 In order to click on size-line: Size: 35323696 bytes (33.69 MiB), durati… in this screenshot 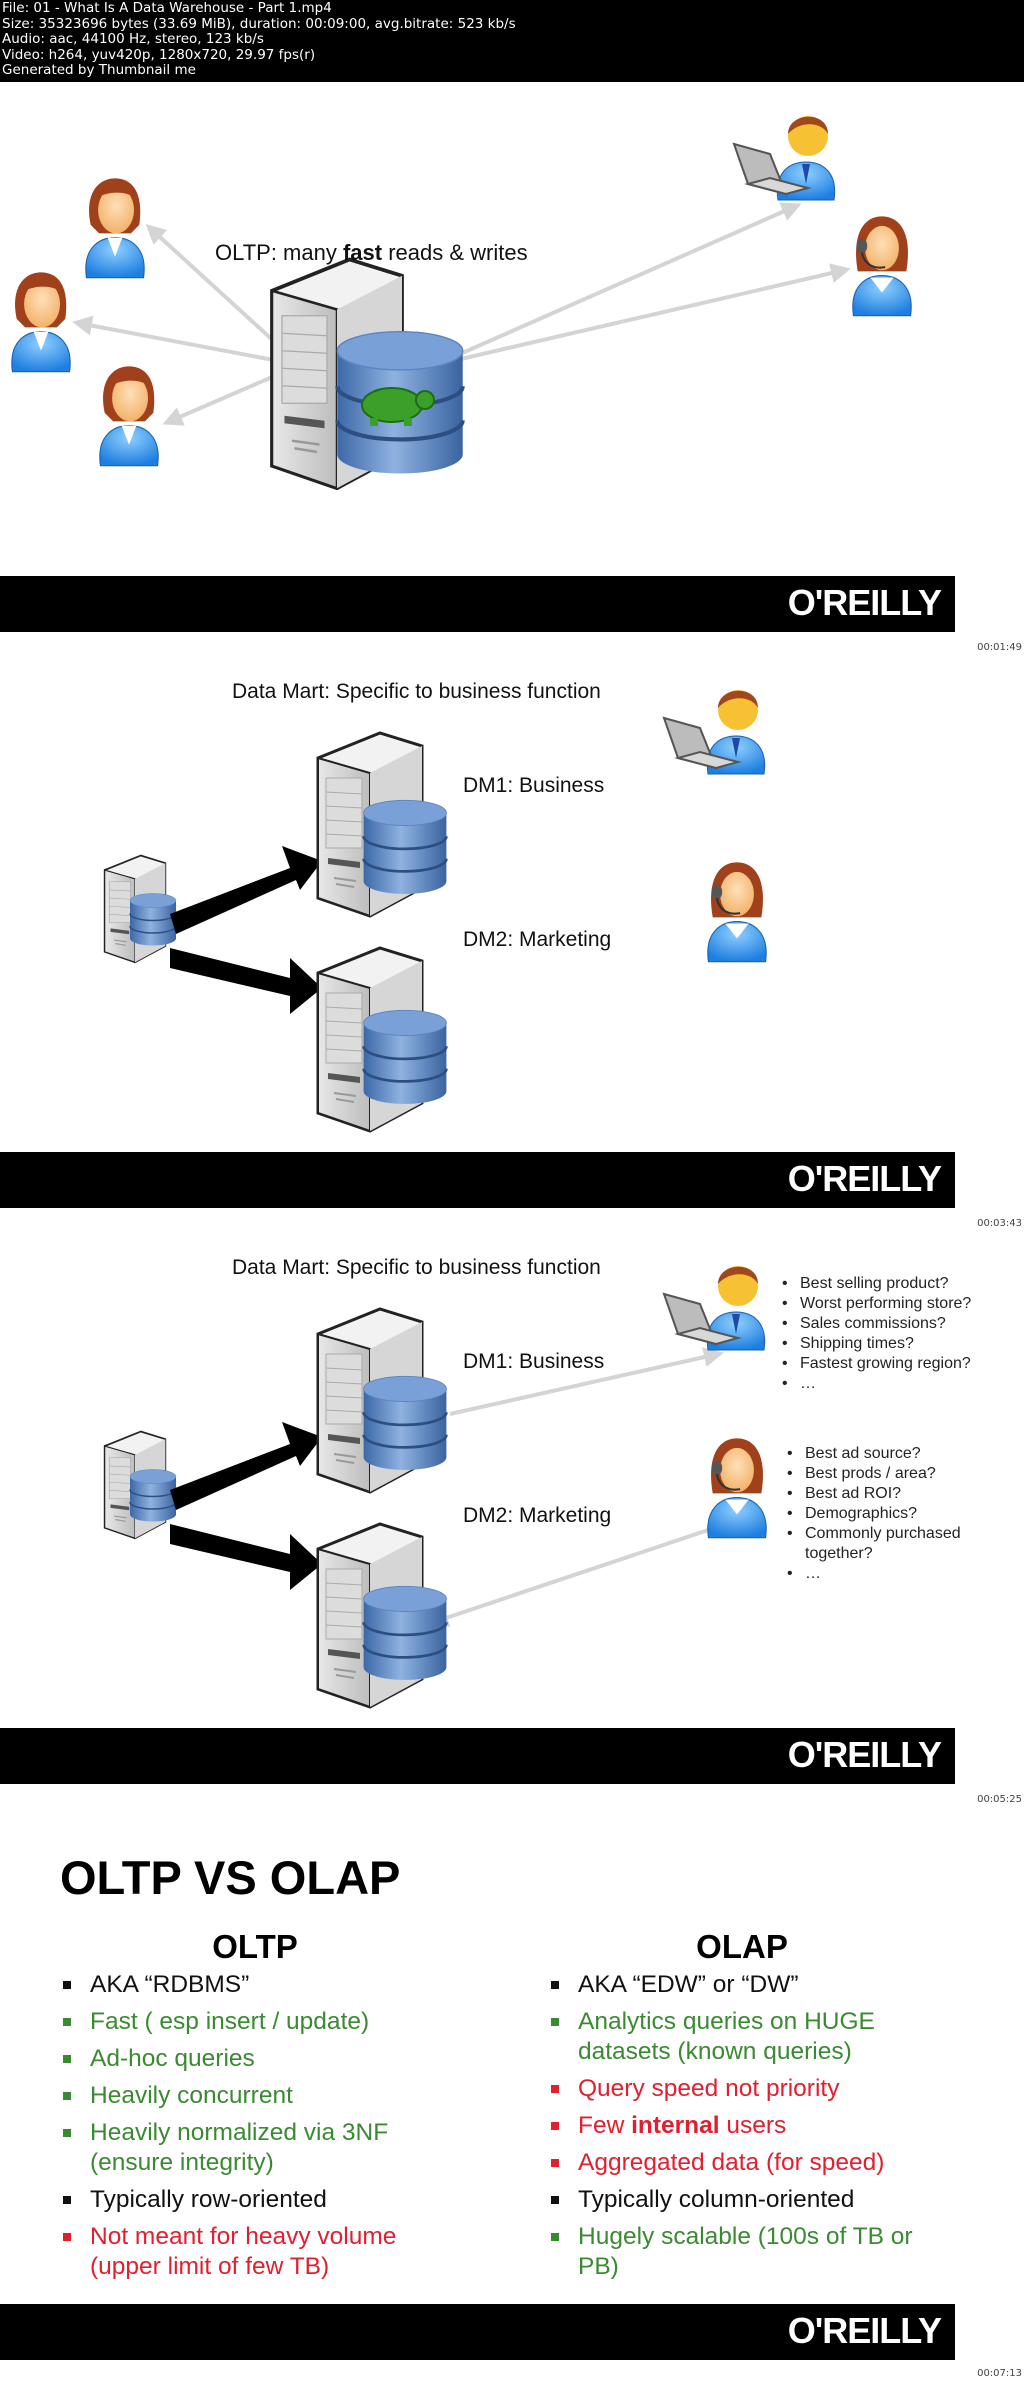, I will do `click(259, 23)`.